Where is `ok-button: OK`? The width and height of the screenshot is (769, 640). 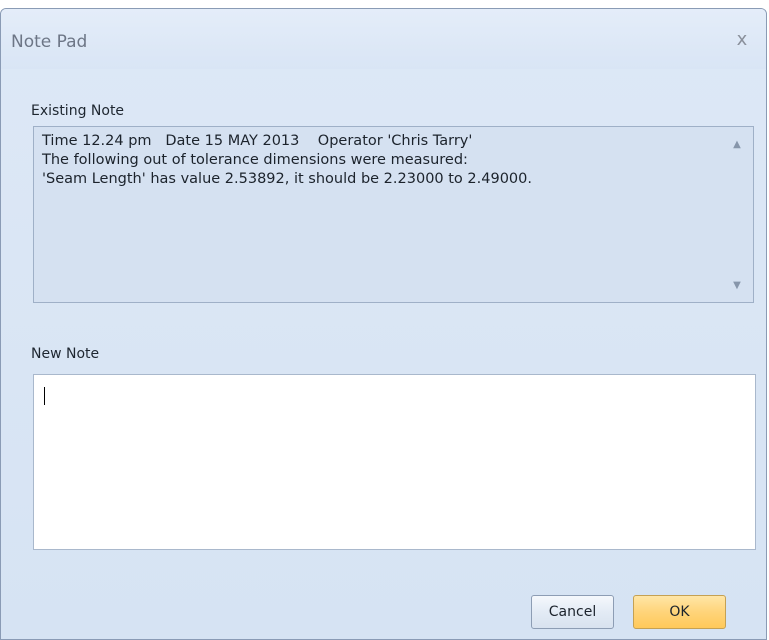 ok-button: OK is located at coordinates (679, 612).